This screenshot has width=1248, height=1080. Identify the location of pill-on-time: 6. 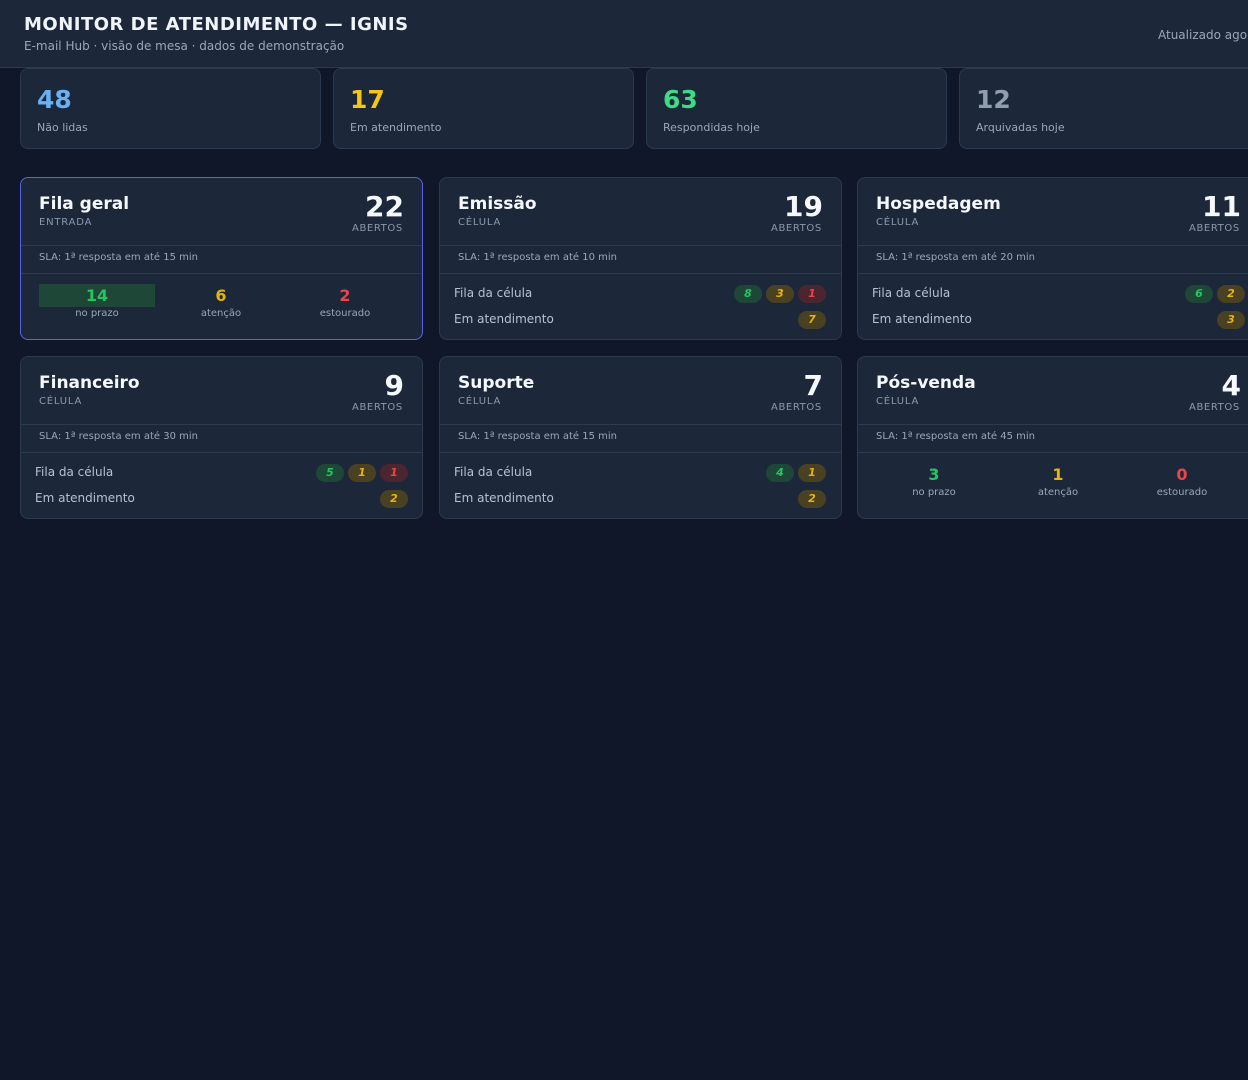
(1199, 294).